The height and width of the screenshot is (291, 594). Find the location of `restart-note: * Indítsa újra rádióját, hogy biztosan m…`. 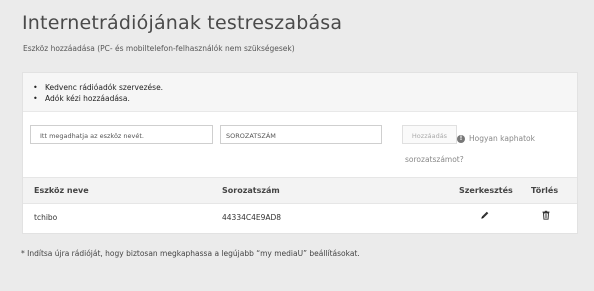

restart-note: * Indítsa újra rádióját, hogy biztosan m… is located at coordinates (190, 253).